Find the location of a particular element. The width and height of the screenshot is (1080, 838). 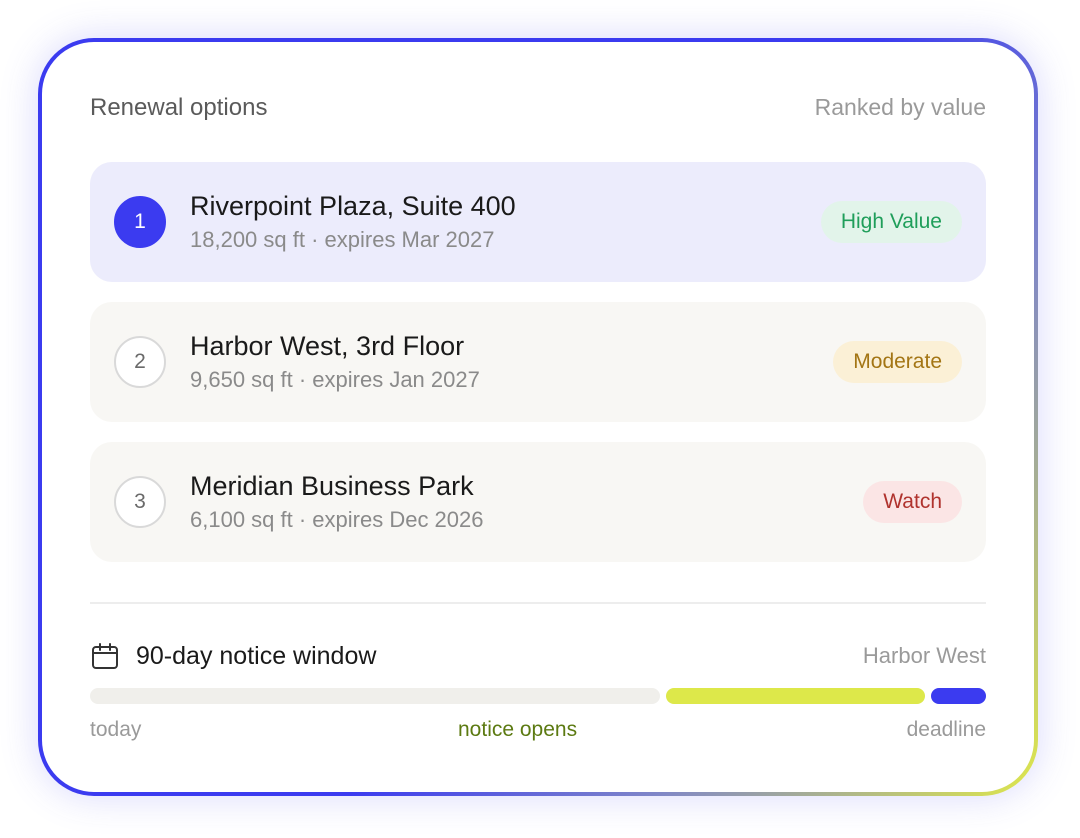

option-name: Meridian Business Park is located at coordinates (332, 486).